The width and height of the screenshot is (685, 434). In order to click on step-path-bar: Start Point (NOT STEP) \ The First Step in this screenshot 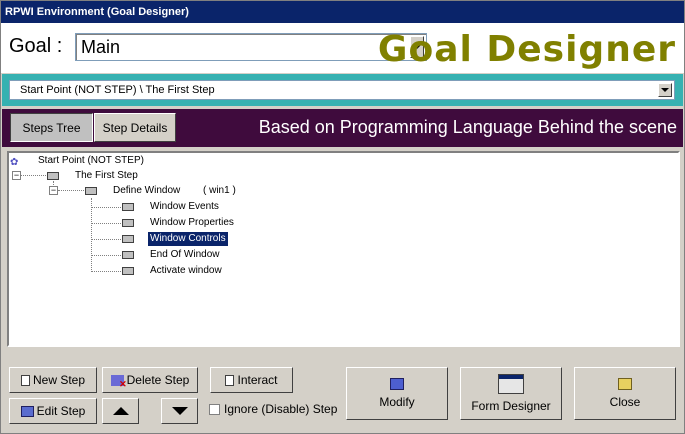, I will do `click(342, 90)`.